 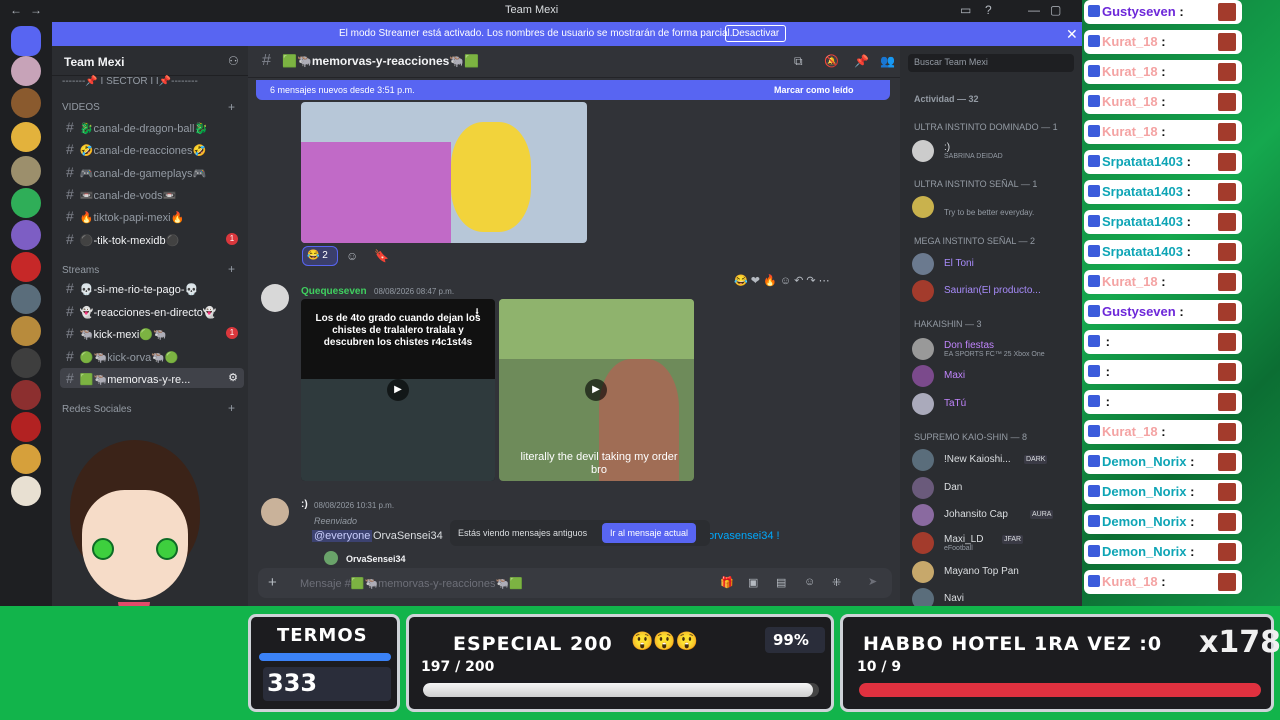 I want to click on category-redes: Redes Sociales, so click(x=96, y=409).